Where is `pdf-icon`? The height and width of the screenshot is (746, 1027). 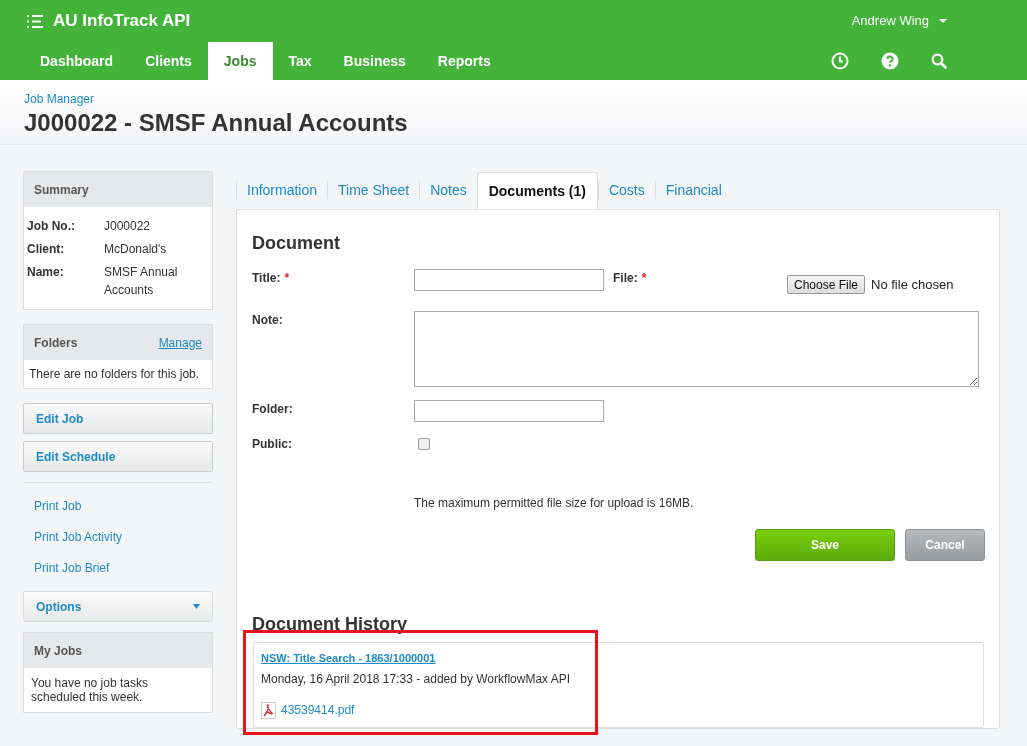
pdf-icon is located at coordinates (268, 710).